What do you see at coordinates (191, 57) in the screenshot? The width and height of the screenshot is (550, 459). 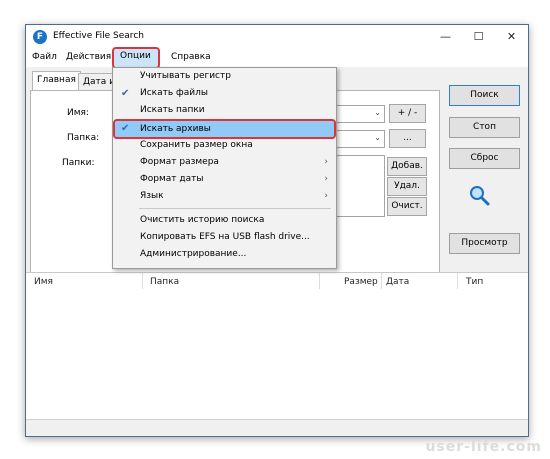 I see `menu-help: Справка` at bounding box center [191, 57].